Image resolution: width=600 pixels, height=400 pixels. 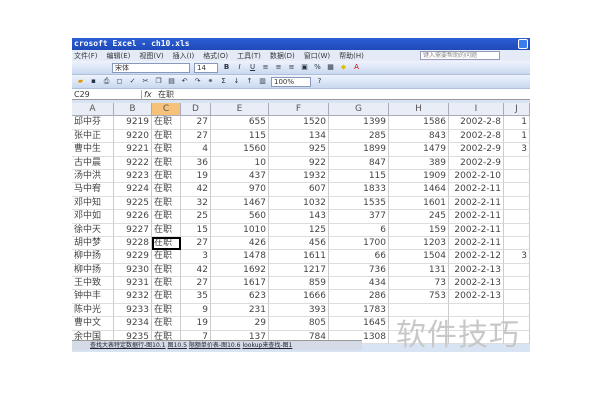 I want to click on cell: 邓中如, so click(x=93, y=217).